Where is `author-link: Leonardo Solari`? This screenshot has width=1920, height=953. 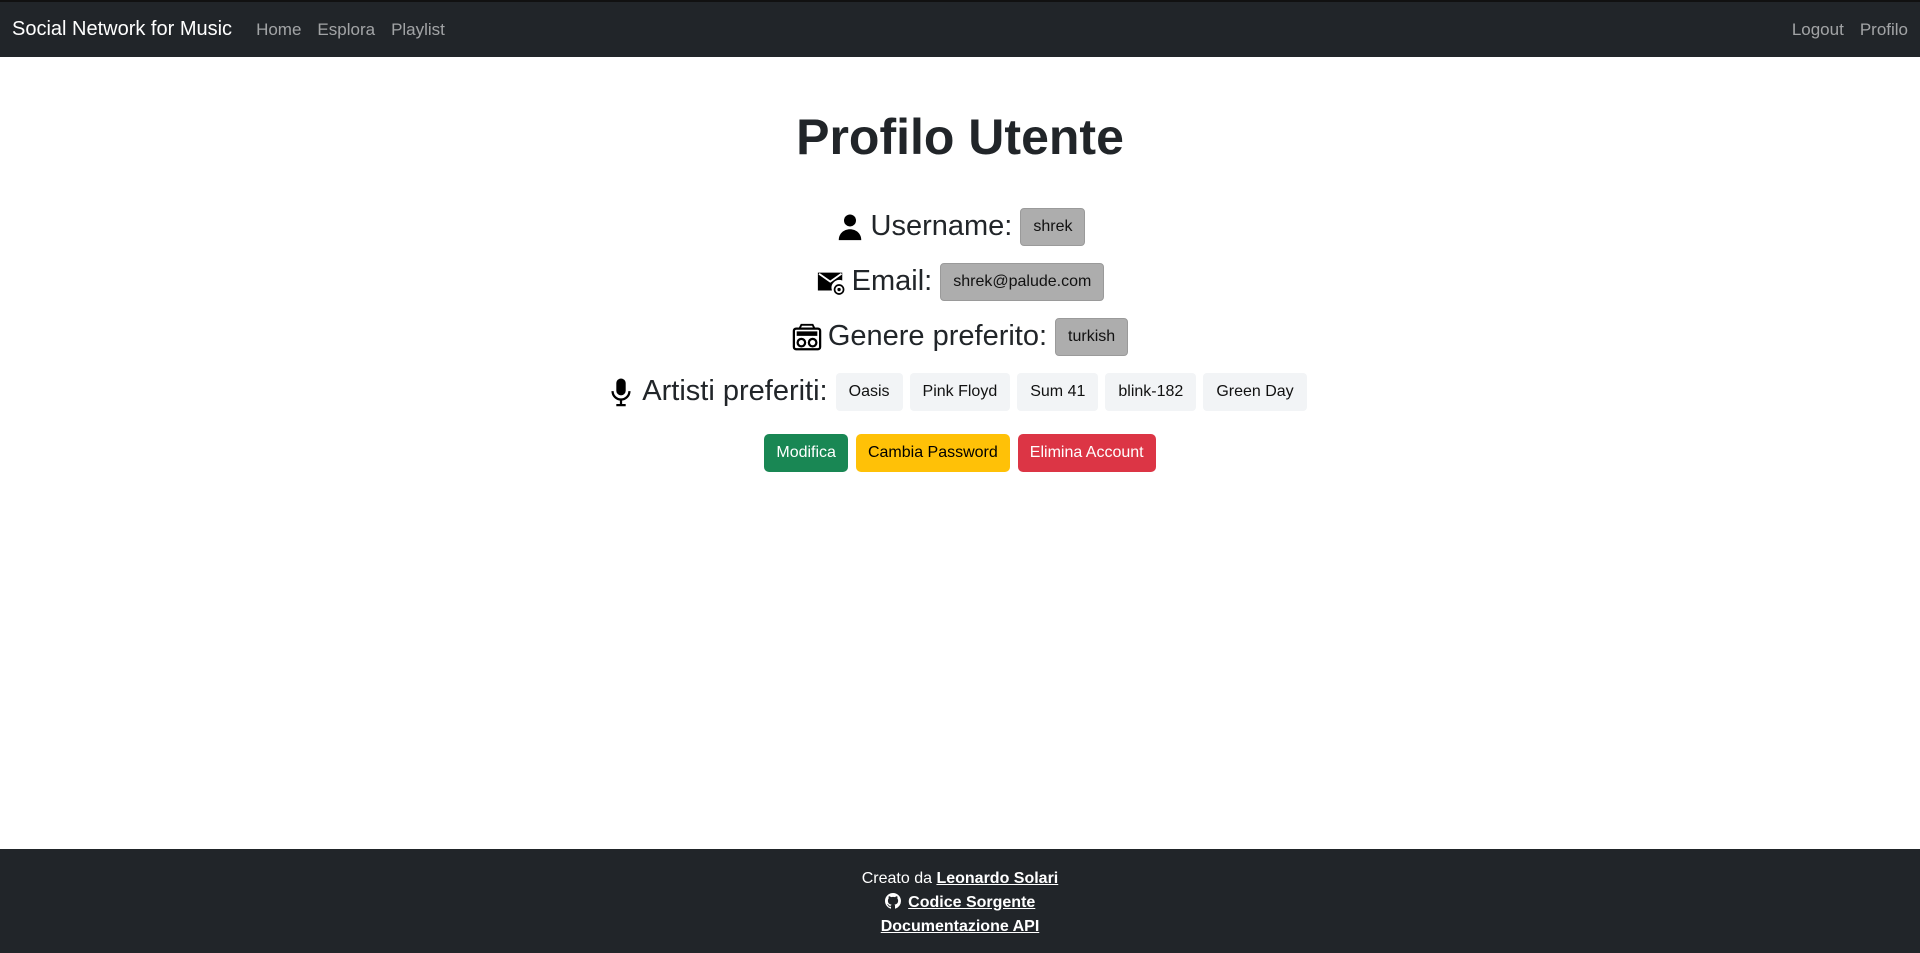
author-link: Leonardo Solari is located at coordinates (997, 878).